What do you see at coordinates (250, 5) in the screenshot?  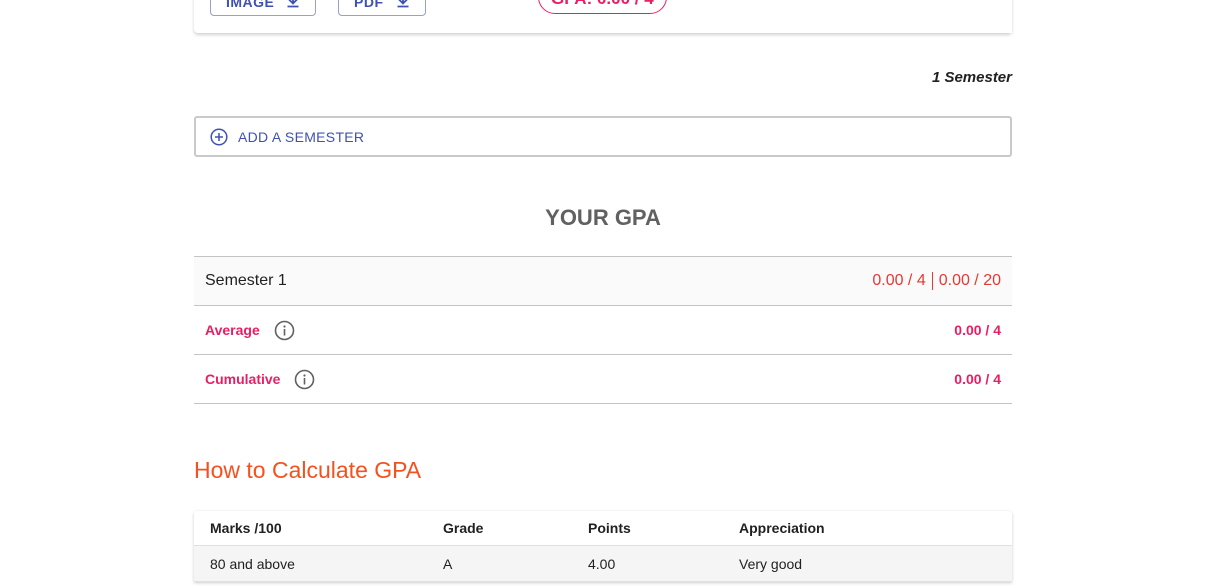 I see `download-image-label: IMAGE` at bounding box center [250, 5].